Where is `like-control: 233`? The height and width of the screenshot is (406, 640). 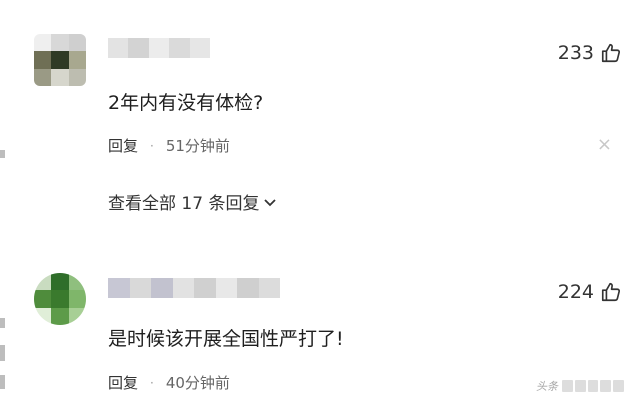 like-control: 233 is located at coordinates (590, 53).